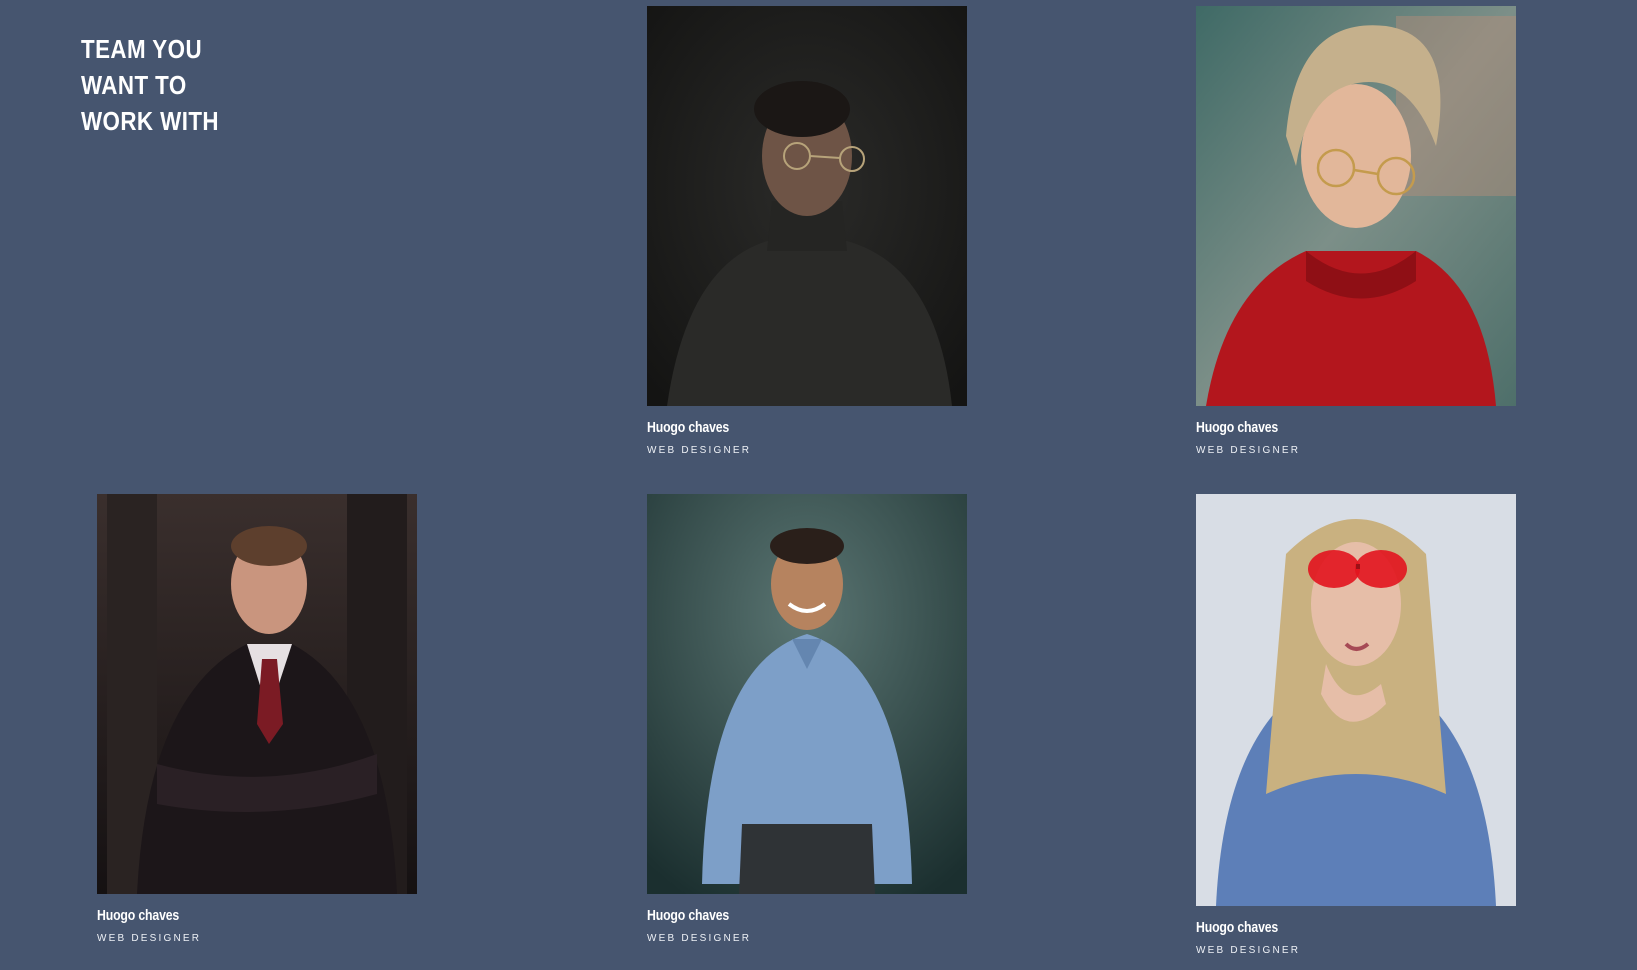 The image size is (1637, 970). I want to click on man-turtleneck-glasses-portrait-icon, so click(807, 206).